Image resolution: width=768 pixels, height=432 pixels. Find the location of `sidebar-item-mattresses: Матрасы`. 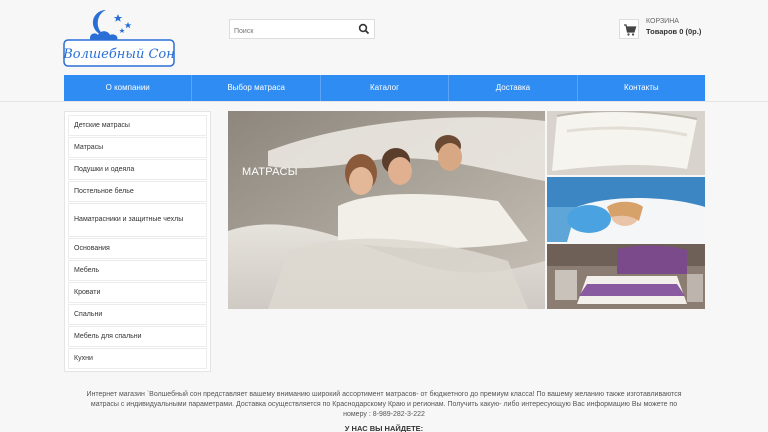

sidebar-item-mattresses: Матрасы is located at coordinates (137, 147).